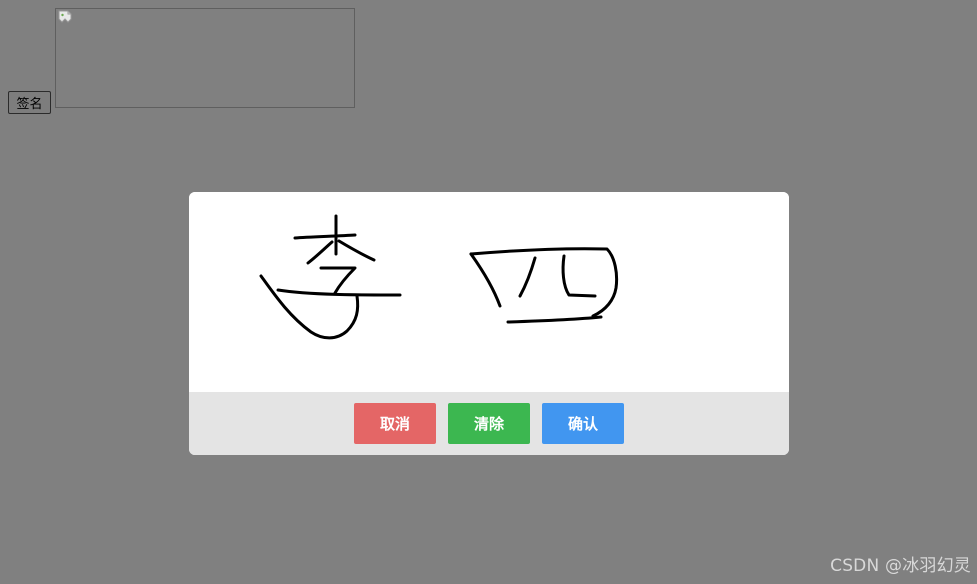 The width and height of the screenshot is (977, 584). I want to click on signature-preview-image, so click(205, 58).